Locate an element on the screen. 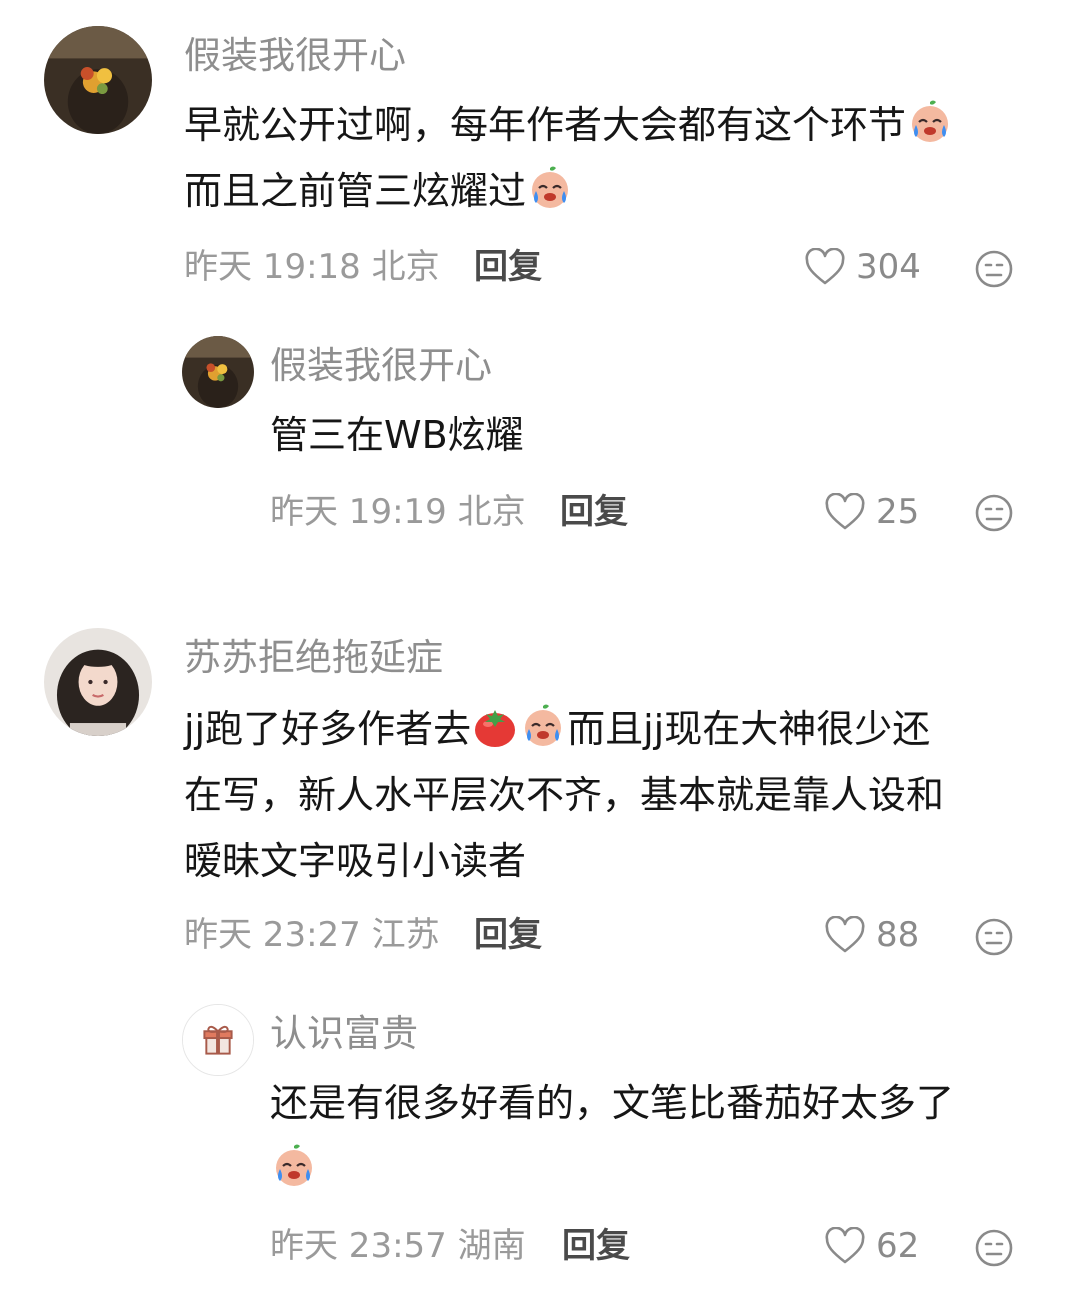 The image size is (1079, 1293). comment-text is located at coordinates (294, 1169).